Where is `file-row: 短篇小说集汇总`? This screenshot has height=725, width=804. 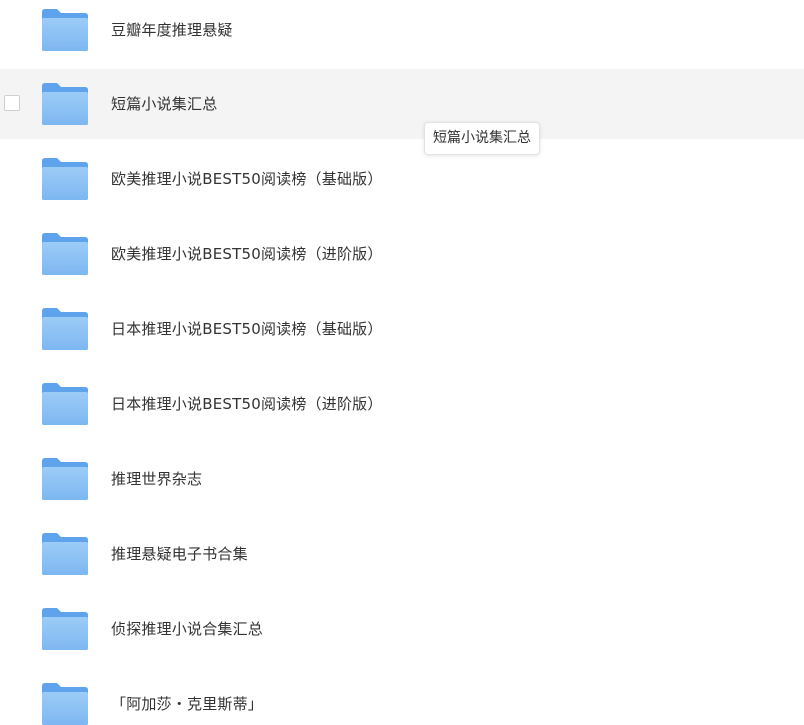 file-row: 短篇小说集汇总 is located at coordinates (402, 104).